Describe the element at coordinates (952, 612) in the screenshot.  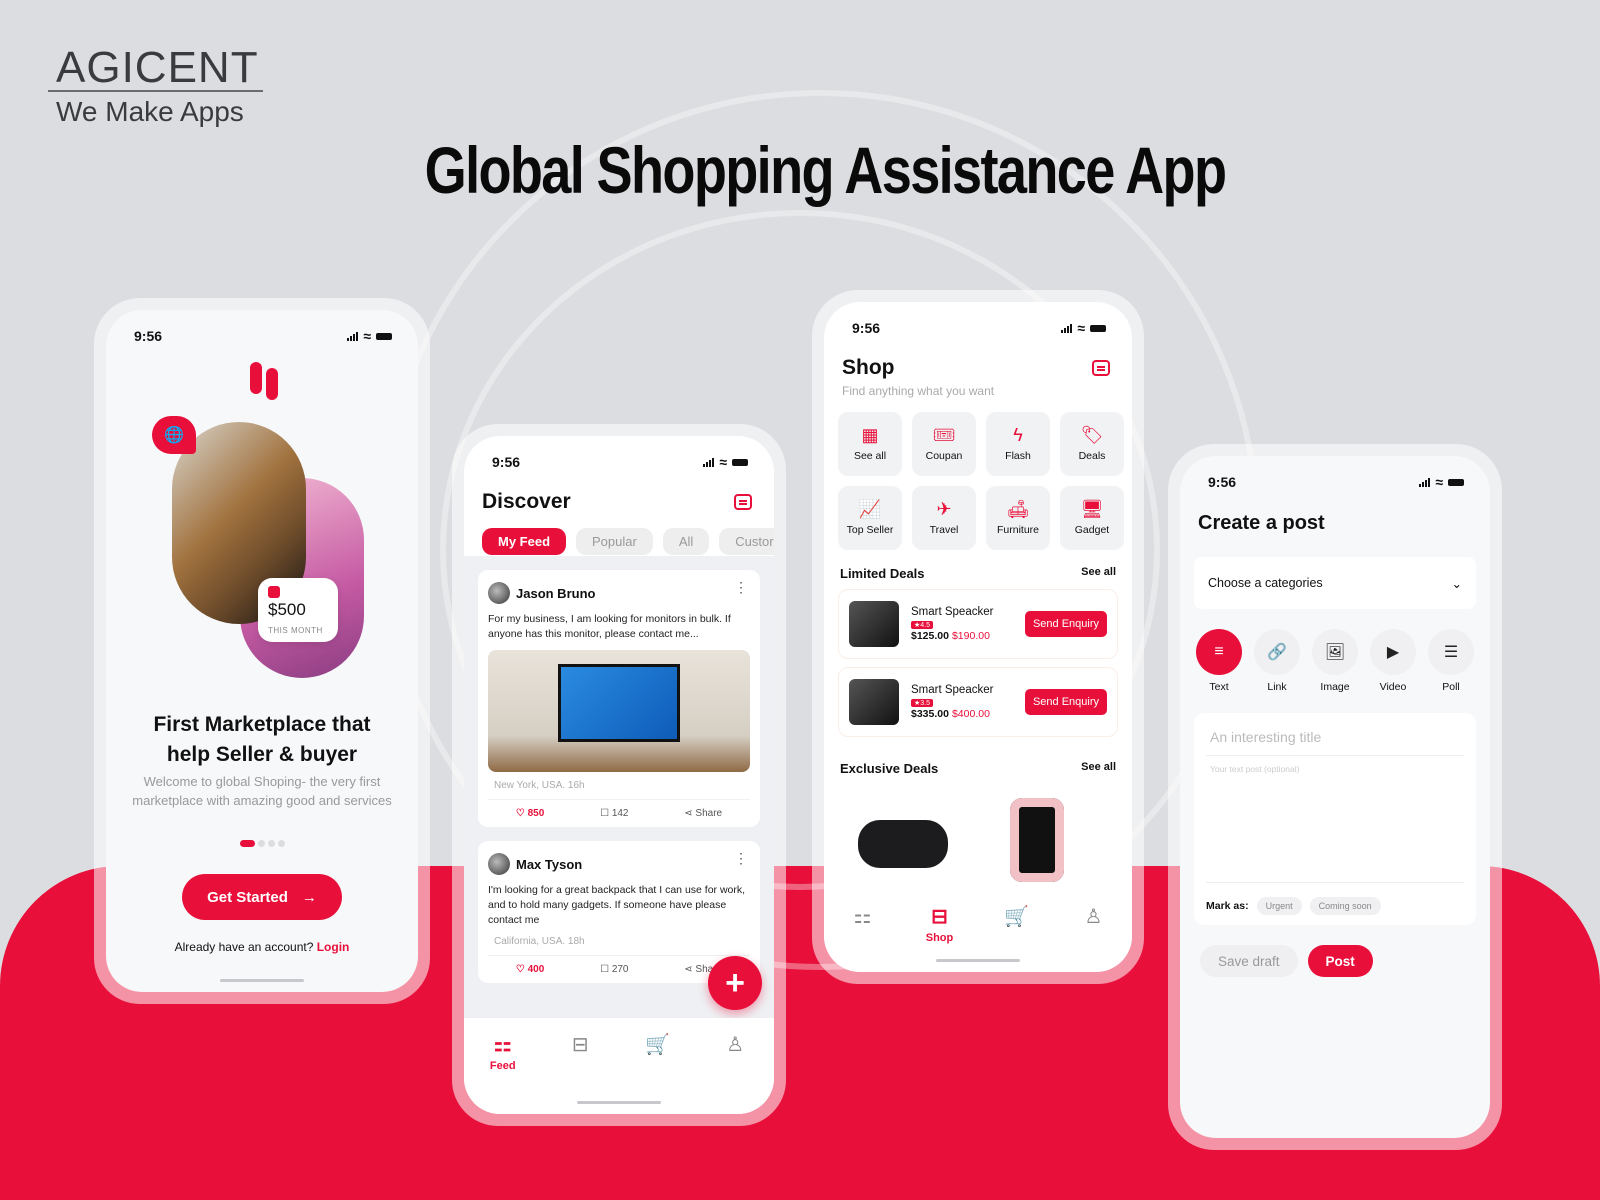
I see `product-name: Smart Speacker` at that location.